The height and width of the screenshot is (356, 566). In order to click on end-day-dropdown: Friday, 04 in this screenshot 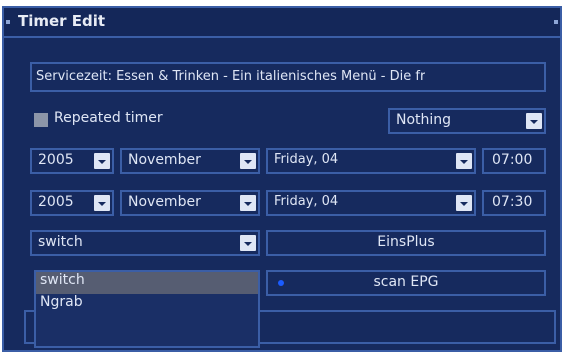, I will do `click(371, 203)`.